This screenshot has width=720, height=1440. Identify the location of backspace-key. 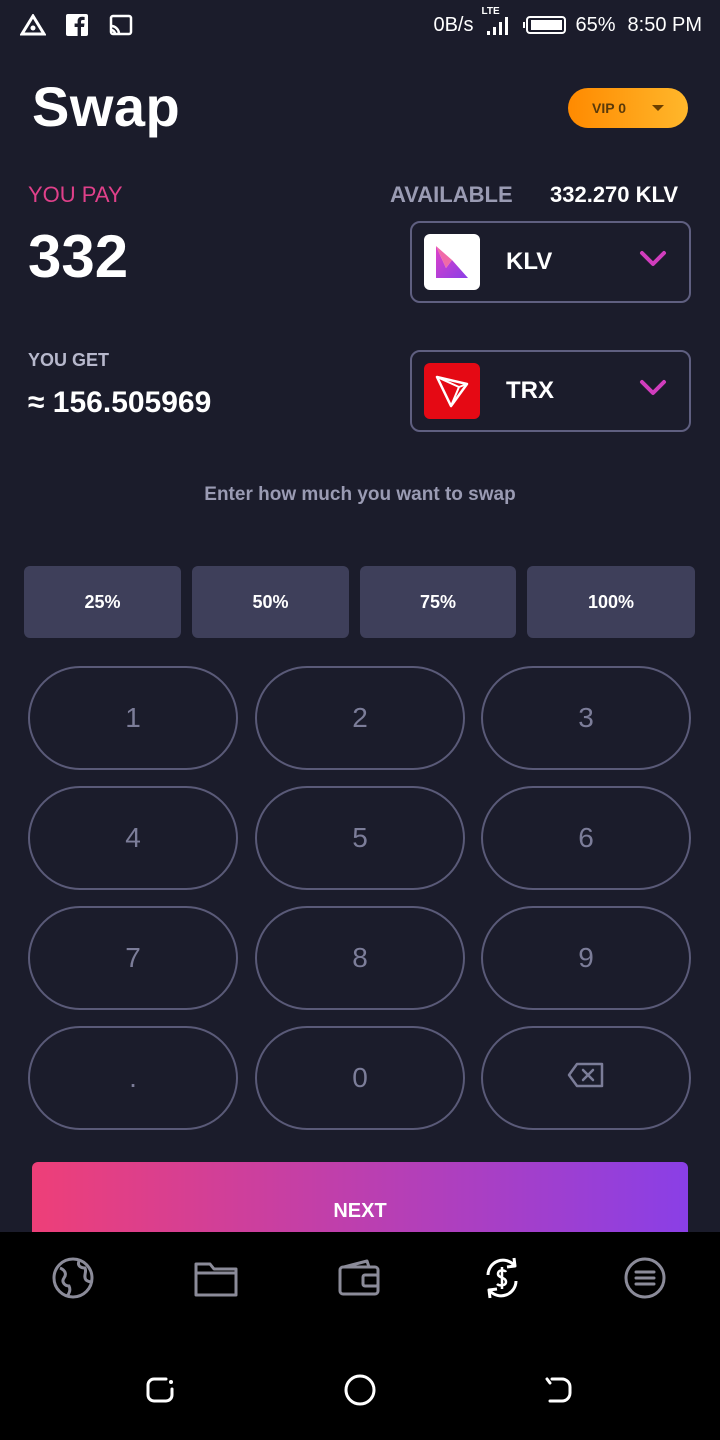
(586, 1078).